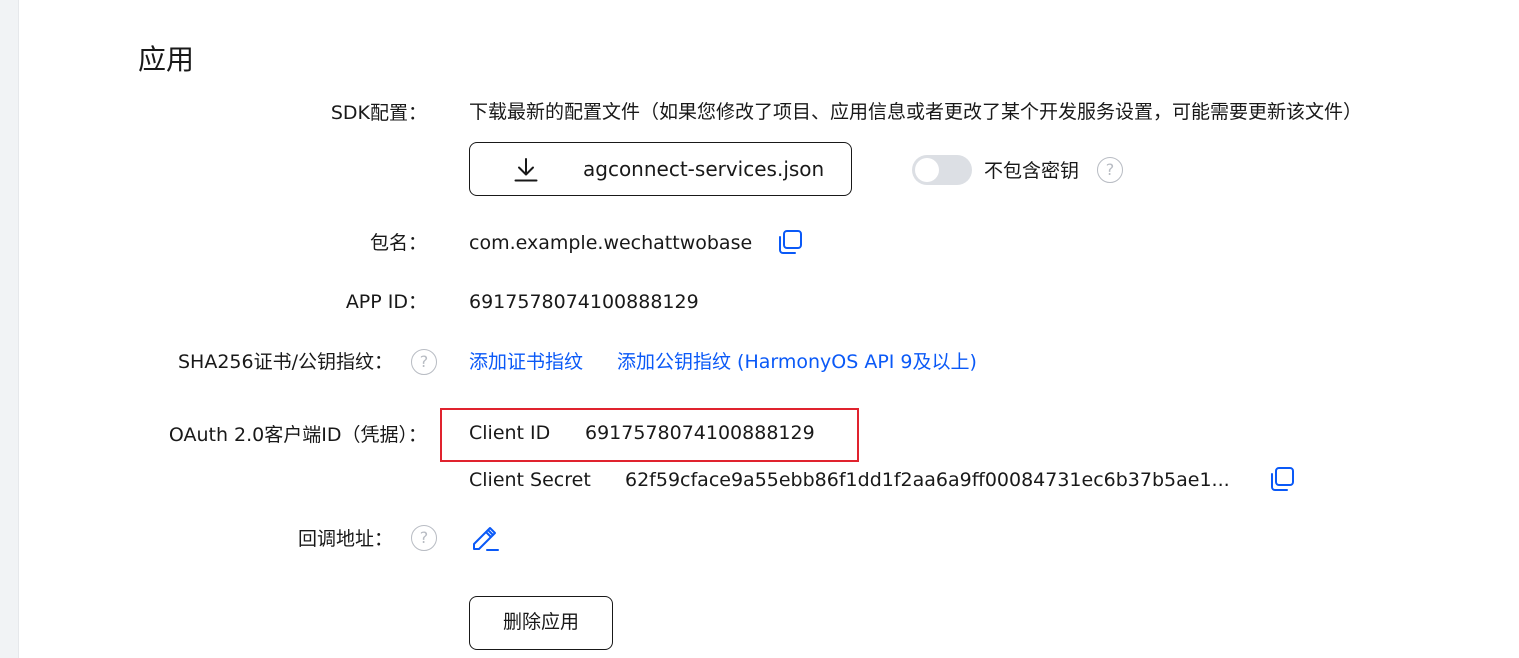 The height and width of the screenshot is (658, 1519). What do you see at coordinates (1032, 171) in the screenshot?
I see `exclude-secret-label: 不包含密钥` at bounding box center [1032, 171].